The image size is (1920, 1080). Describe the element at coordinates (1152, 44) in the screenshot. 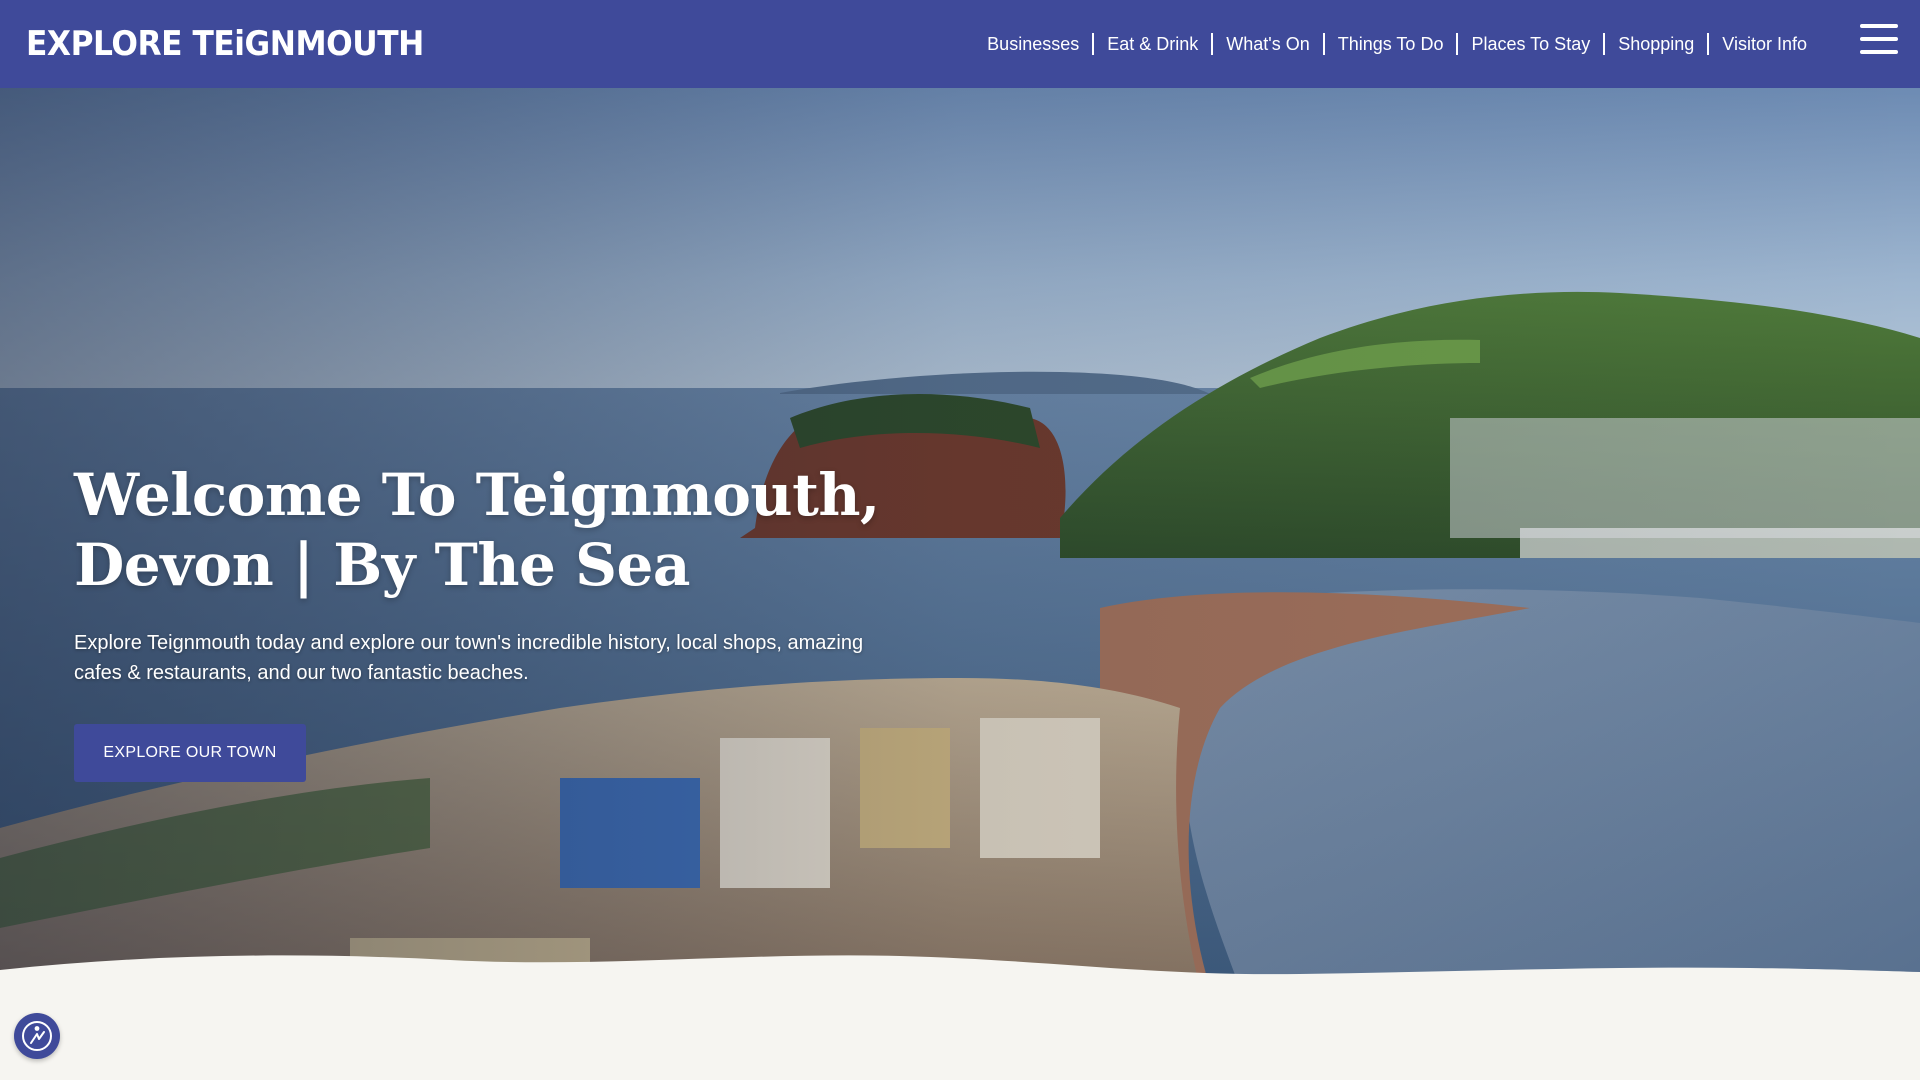

I see `nav-eat-drink: Eat & Drink` at that location.